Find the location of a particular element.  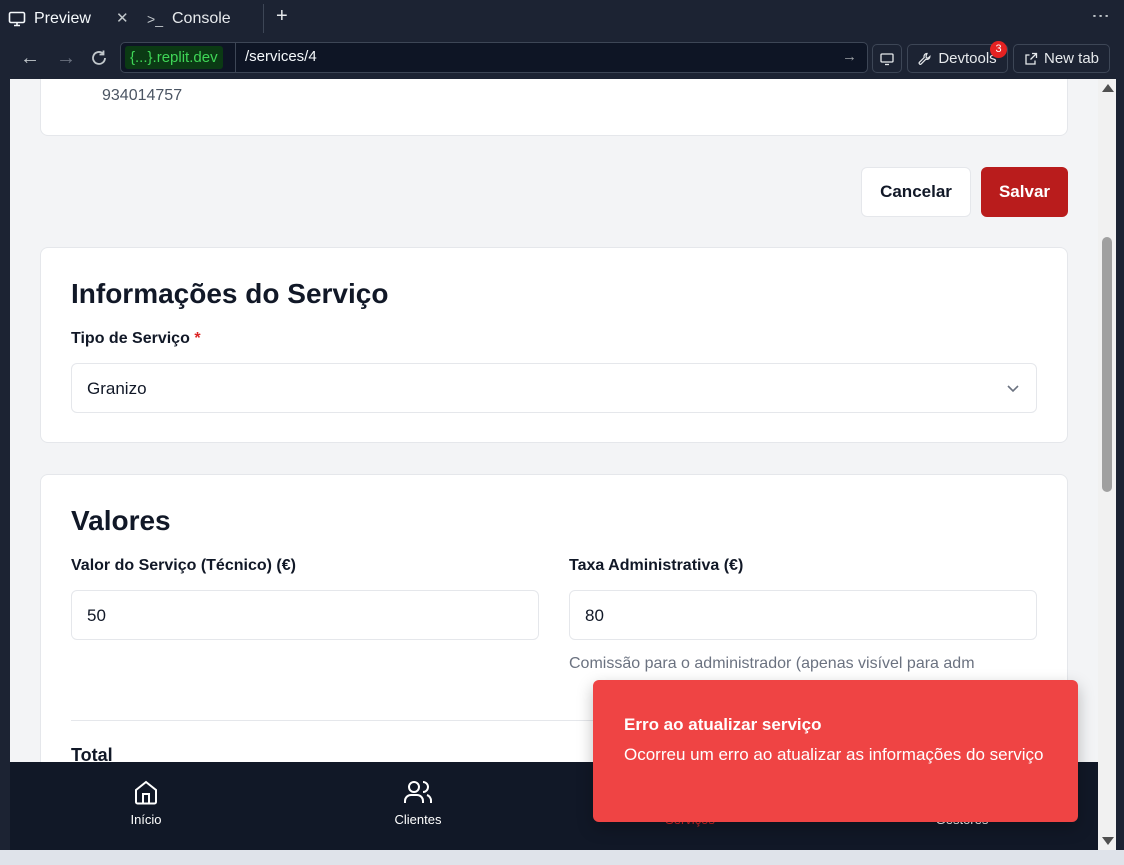

nav-clients: Clientes is located at coordinates (418, 802).